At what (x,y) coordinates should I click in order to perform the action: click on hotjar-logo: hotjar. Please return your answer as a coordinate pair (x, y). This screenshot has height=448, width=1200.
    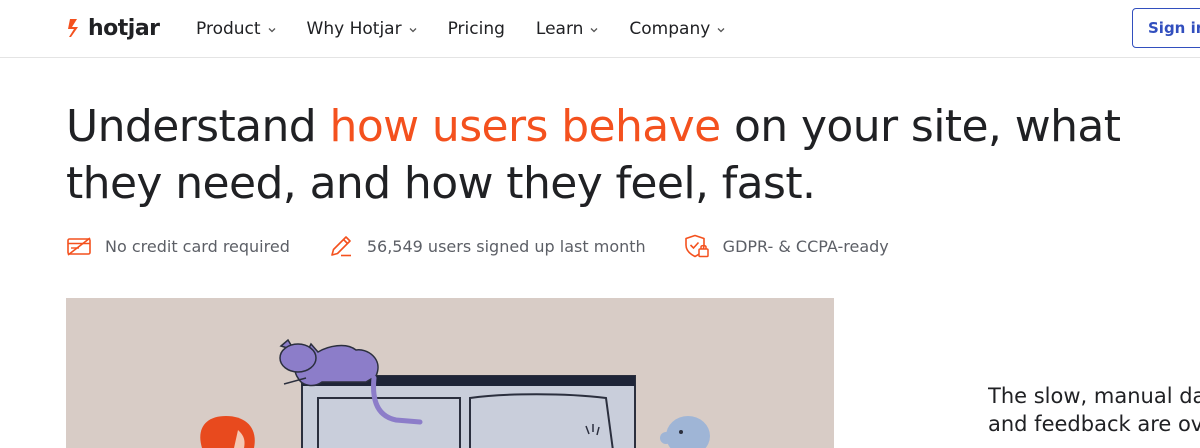
    Looking at the image, I should click on (113, 28).